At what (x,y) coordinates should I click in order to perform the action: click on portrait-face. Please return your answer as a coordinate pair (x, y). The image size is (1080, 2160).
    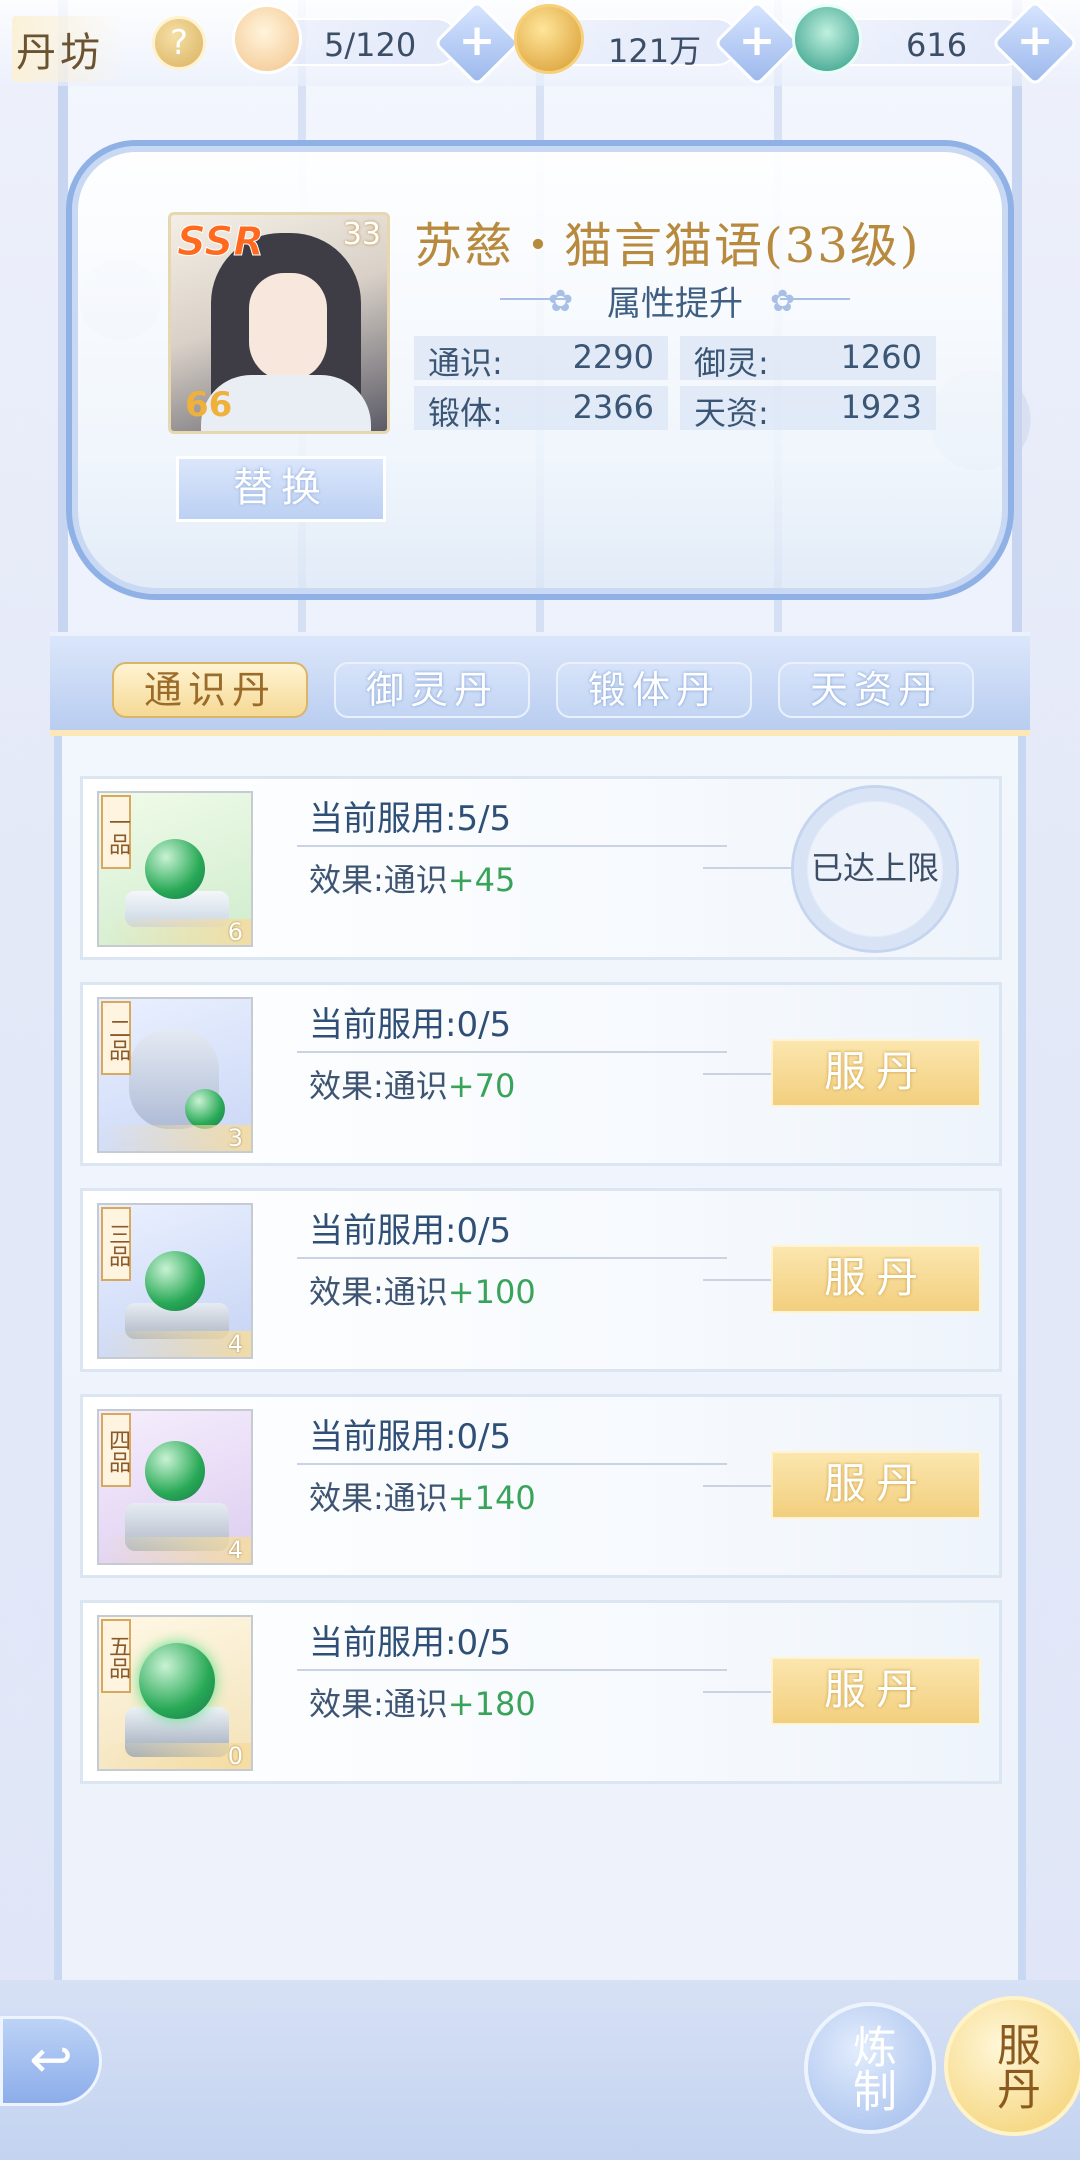
    Looking at the image, I should click on (288, 327).